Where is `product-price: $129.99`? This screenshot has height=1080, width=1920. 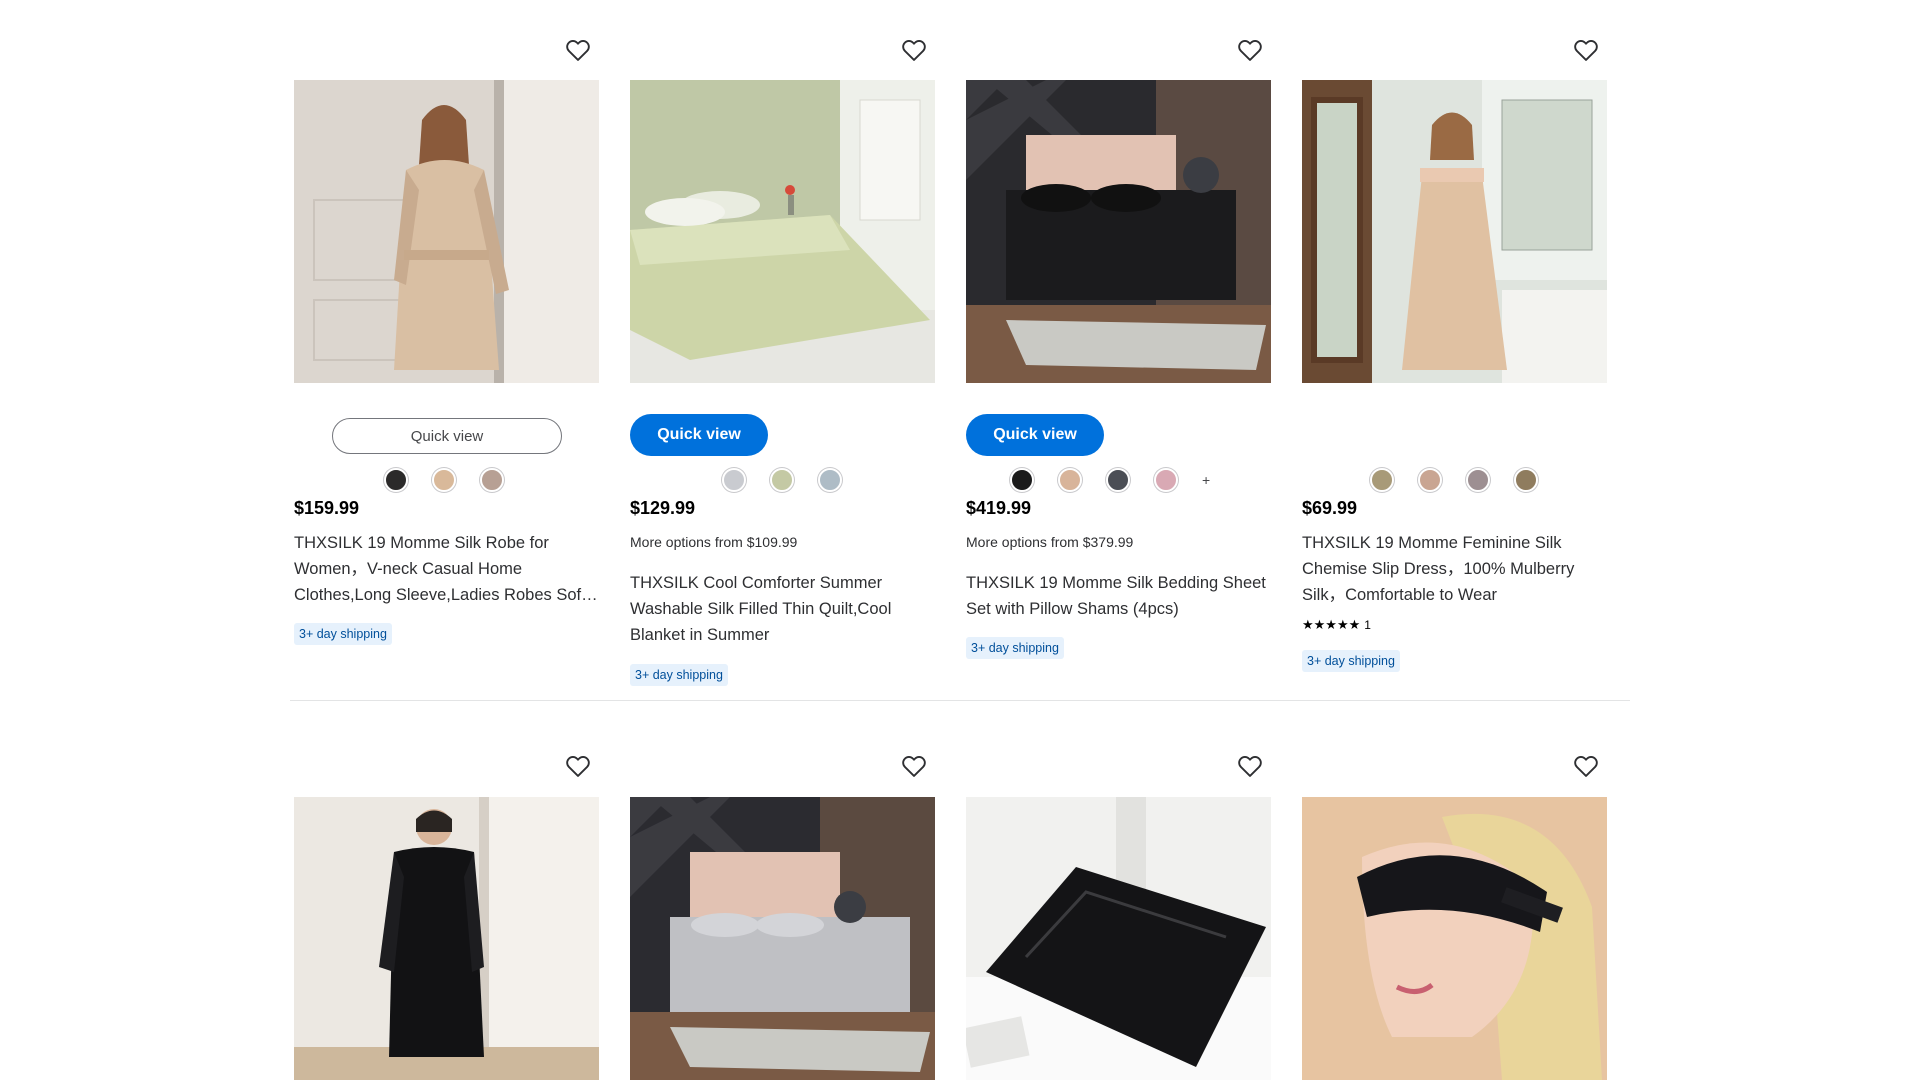
product-price: $129.99 is located at coordinates (663, 508).